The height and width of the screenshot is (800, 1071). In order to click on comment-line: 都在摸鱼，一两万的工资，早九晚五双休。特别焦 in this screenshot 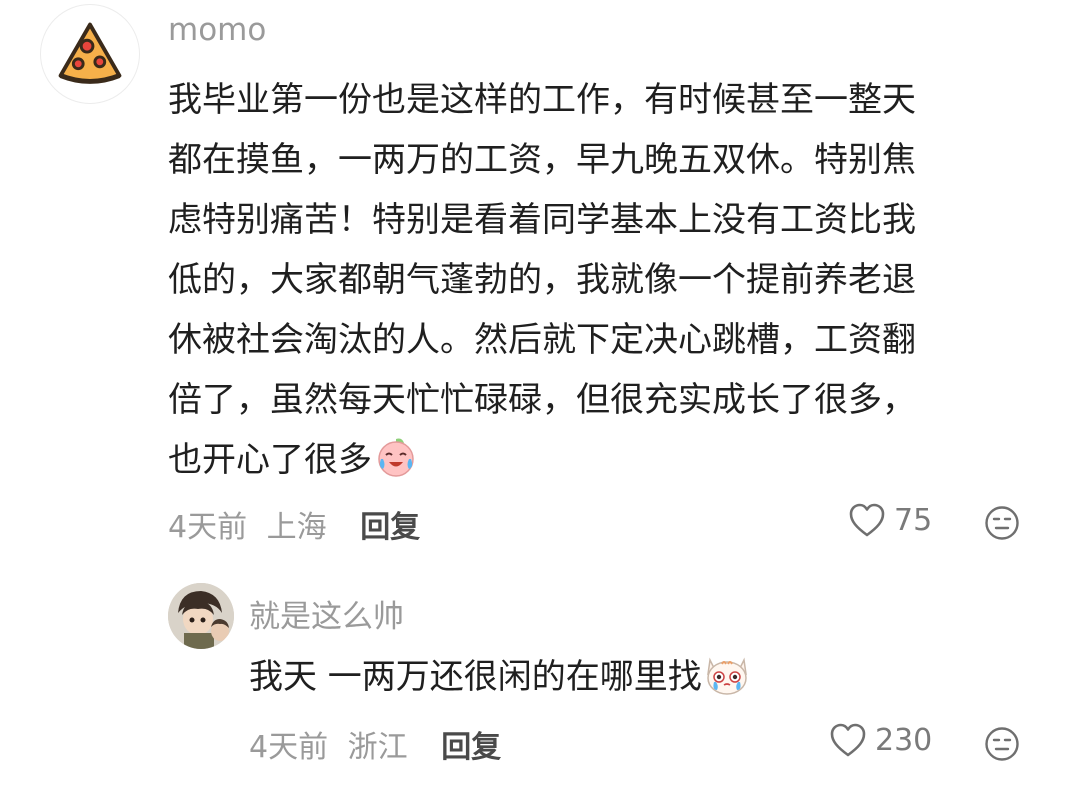, I will do `click(542, 160)`.